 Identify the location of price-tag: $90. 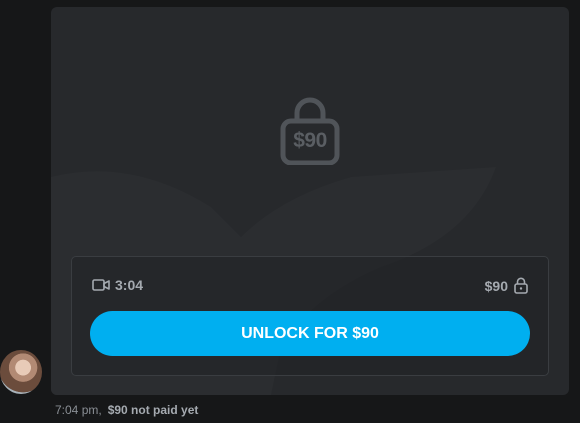
(506, 285).